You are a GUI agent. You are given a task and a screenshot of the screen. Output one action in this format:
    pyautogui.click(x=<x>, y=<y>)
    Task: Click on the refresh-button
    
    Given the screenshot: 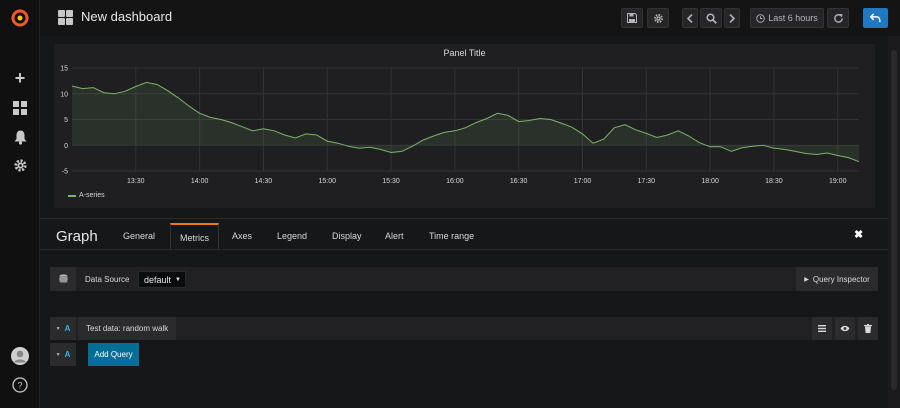 What is the action you would take?
    pyautogui.click(x=838, y=18)
    